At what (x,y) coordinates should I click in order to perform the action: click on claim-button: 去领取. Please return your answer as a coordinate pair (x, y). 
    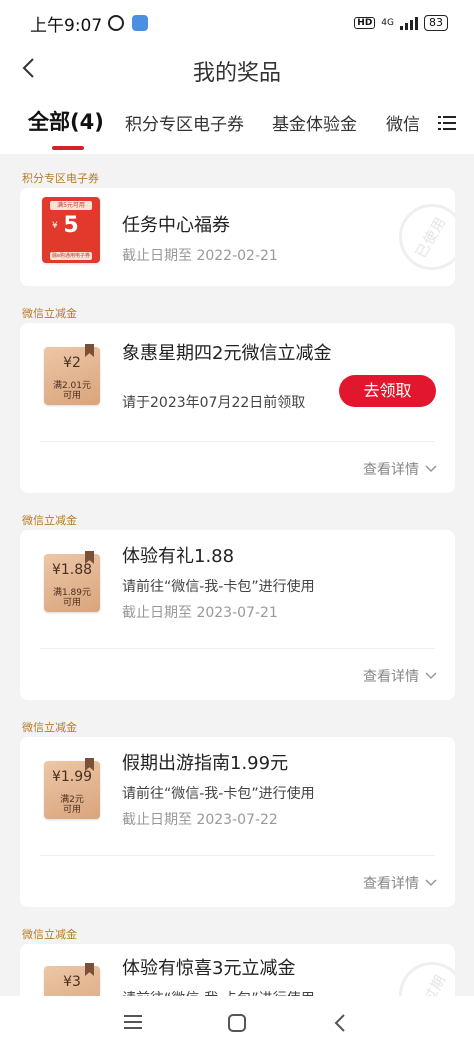
    Looking at the image, I should click on (387, 391).